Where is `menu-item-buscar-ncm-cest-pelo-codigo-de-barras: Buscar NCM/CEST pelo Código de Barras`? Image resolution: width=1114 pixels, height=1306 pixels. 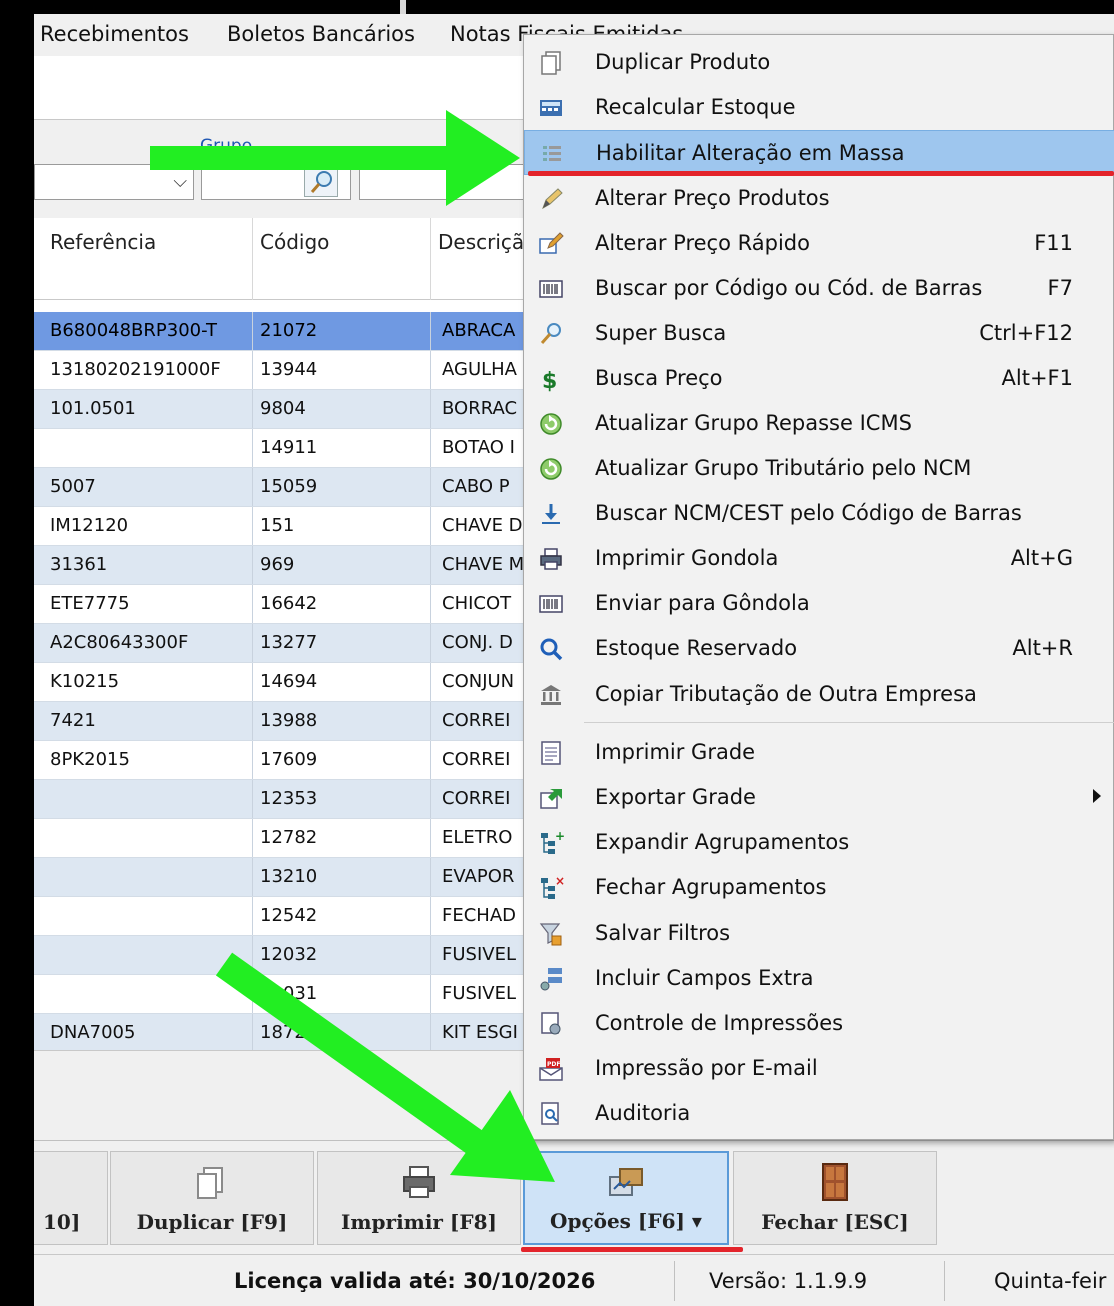
menu-item-buscar-ncm-cest-pelo-codigo-de-barras: Buscar NCM/CEST pelo Código de Barras is located at coordinates (819, 513).